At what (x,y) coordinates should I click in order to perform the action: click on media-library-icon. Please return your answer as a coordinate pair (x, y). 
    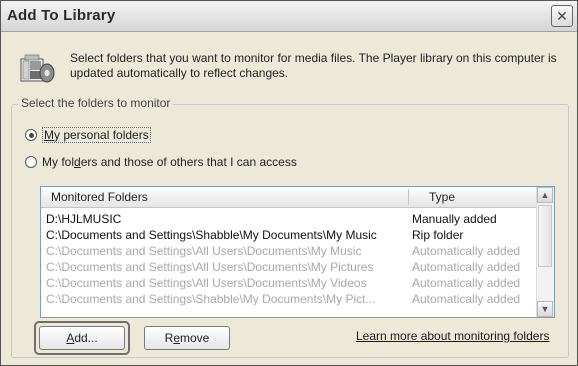
    Looking at the image, I should click on (37, 68).